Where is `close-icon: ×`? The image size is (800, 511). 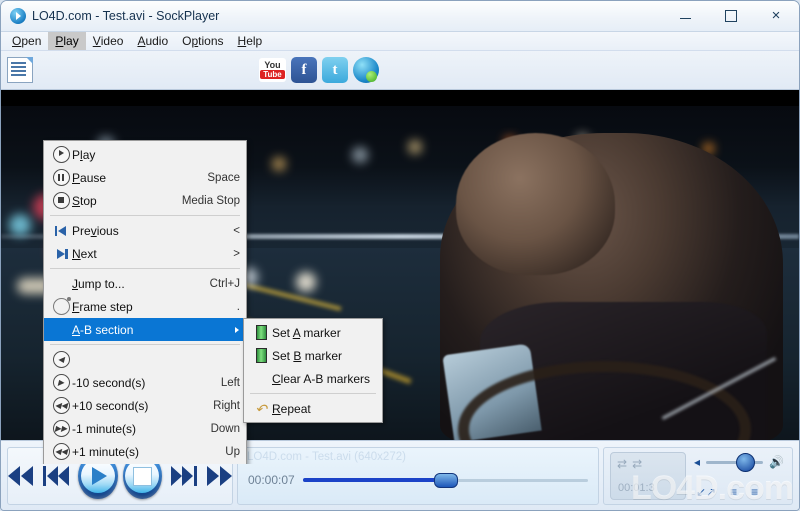 close-icon: × is located at coordinates (776, 15).